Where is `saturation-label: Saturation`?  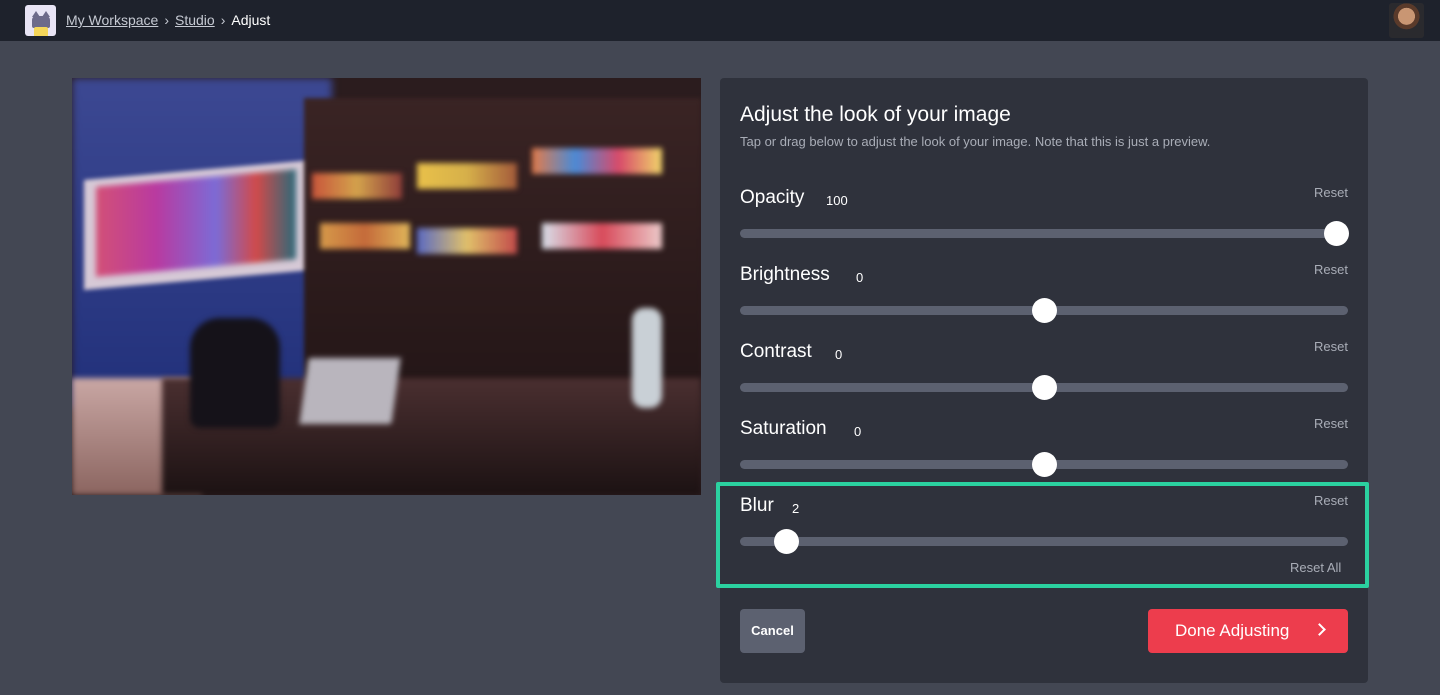
saturation-label: Saturation is located at coordinates (783, 428).